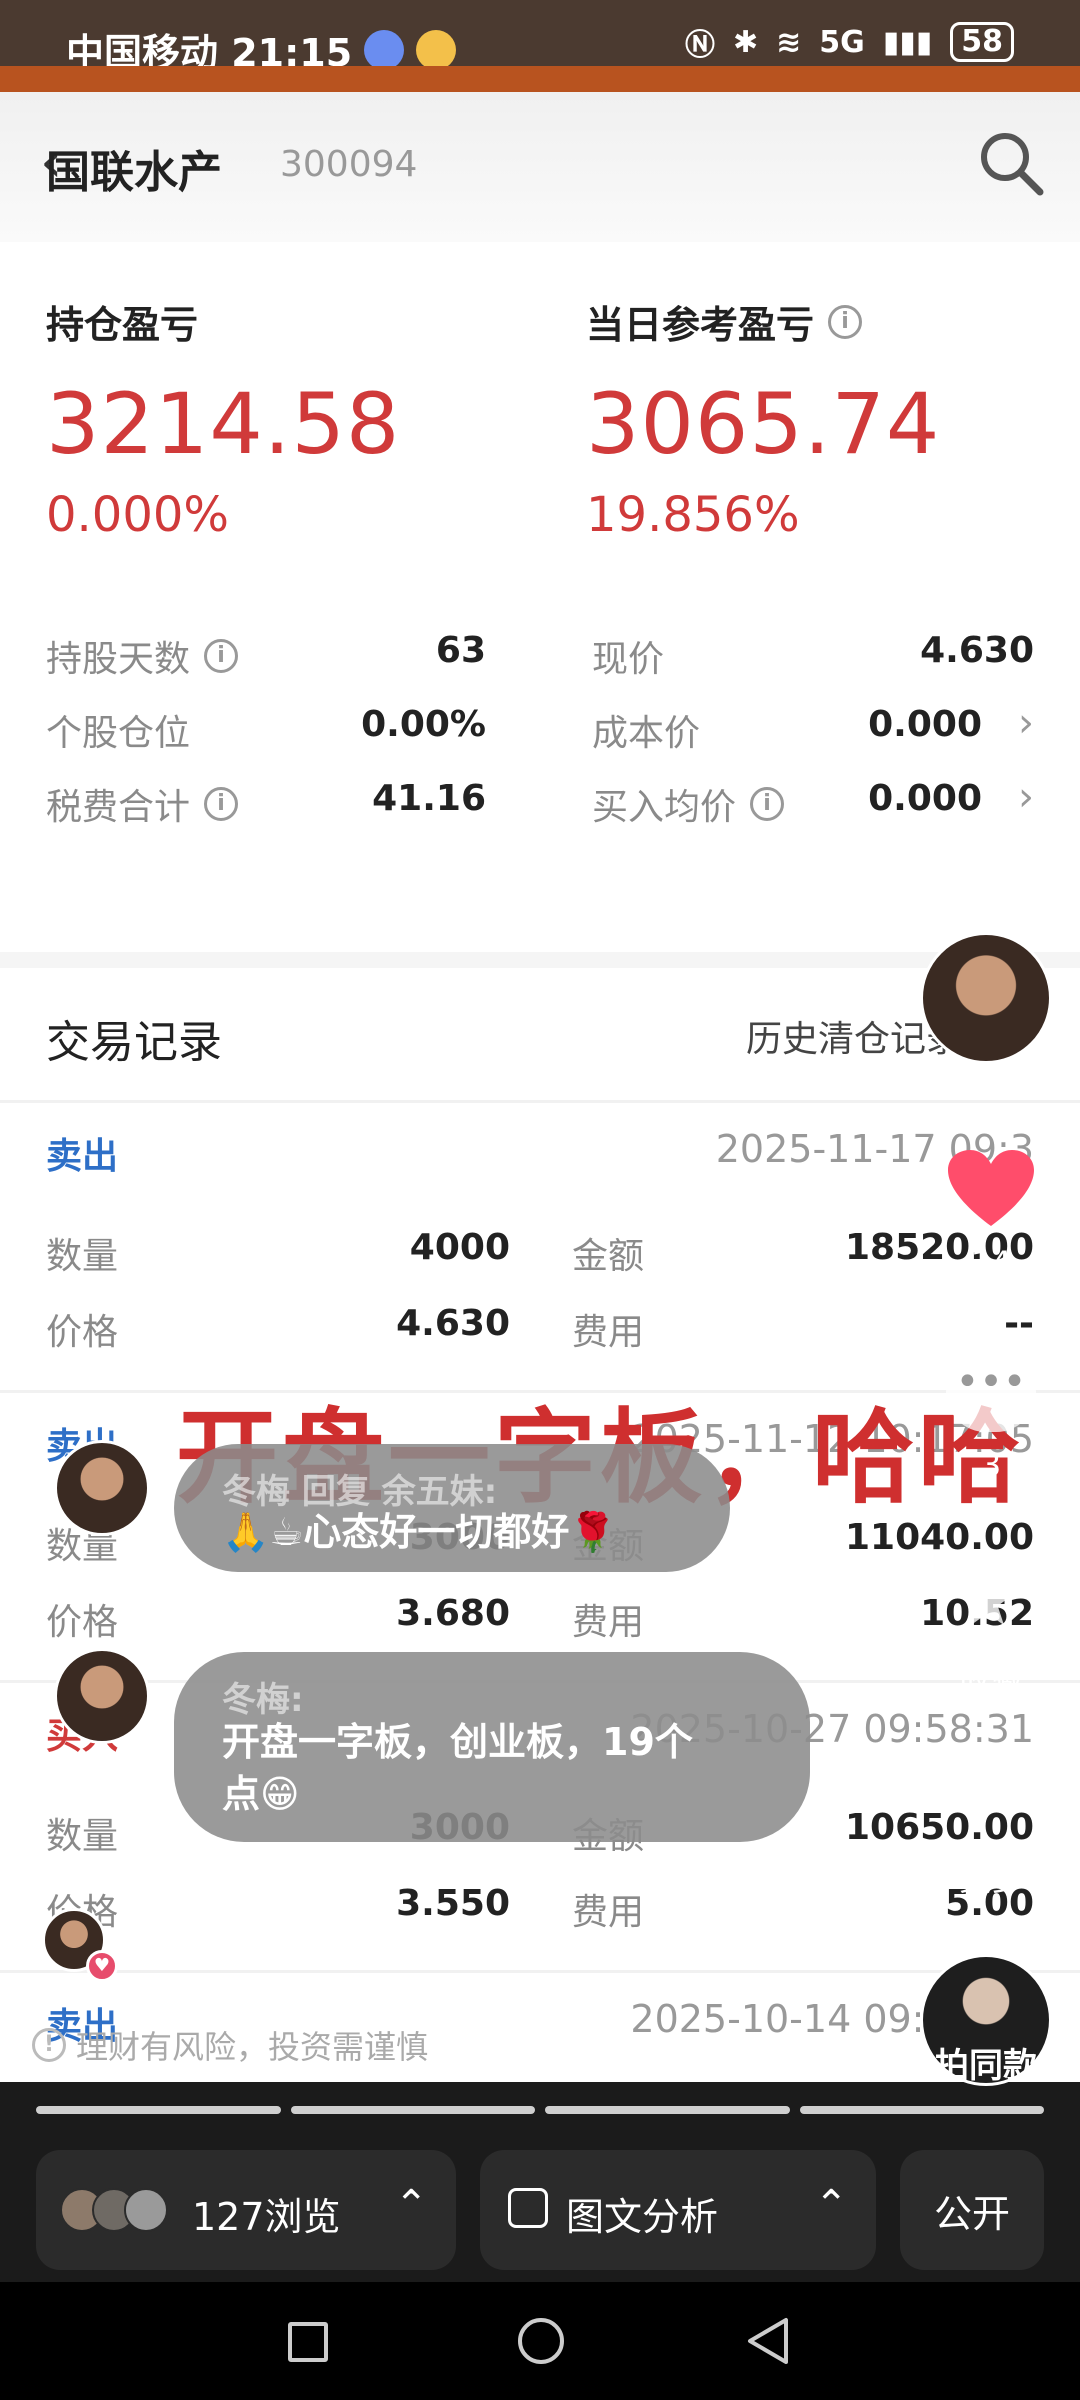  I want to click on comment-text-line2: 点😁, so click(261, 1794).